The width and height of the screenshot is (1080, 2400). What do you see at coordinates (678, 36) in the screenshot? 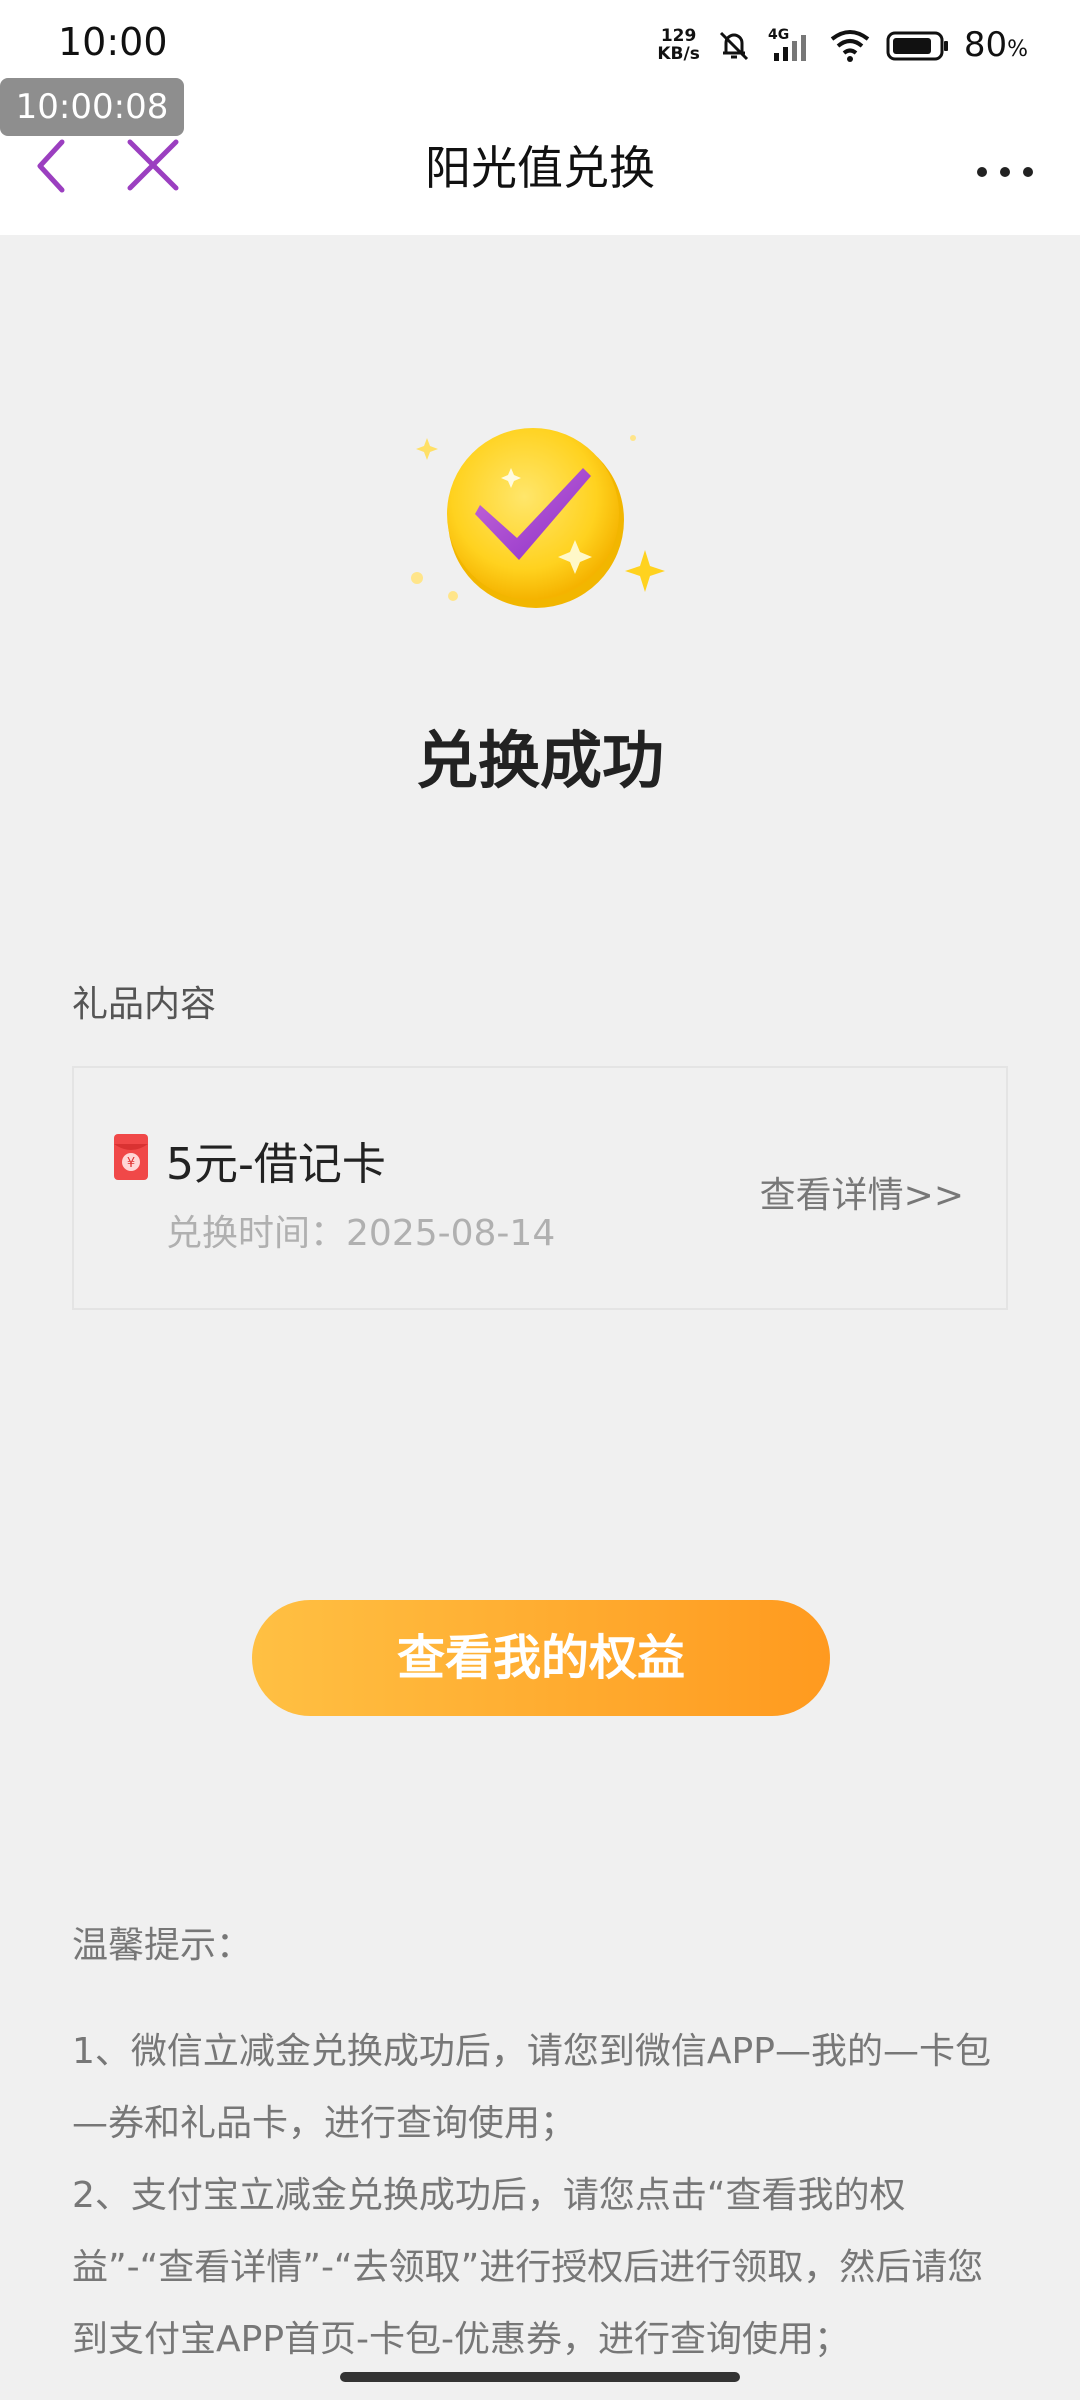
I see `net-speed-value: 129` at bounding box center [678, 36].